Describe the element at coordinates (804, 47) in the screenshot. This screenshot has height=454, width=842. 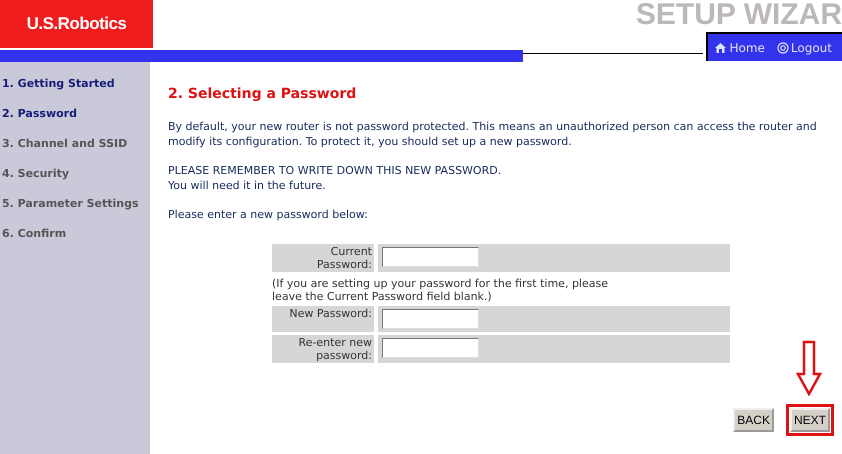
I see `logout-link: Logout` at that location.